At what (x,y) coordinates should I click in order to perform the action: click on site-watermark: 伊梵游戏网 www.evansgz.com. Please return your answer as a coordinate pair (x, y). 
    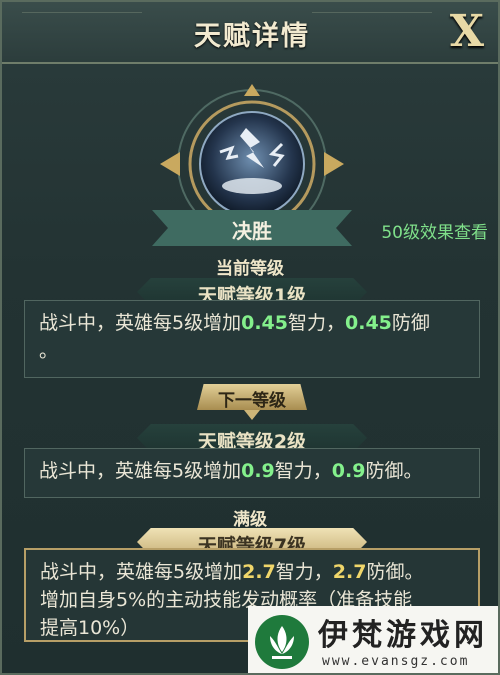
    Looking at the image, I should click on (373, 639).